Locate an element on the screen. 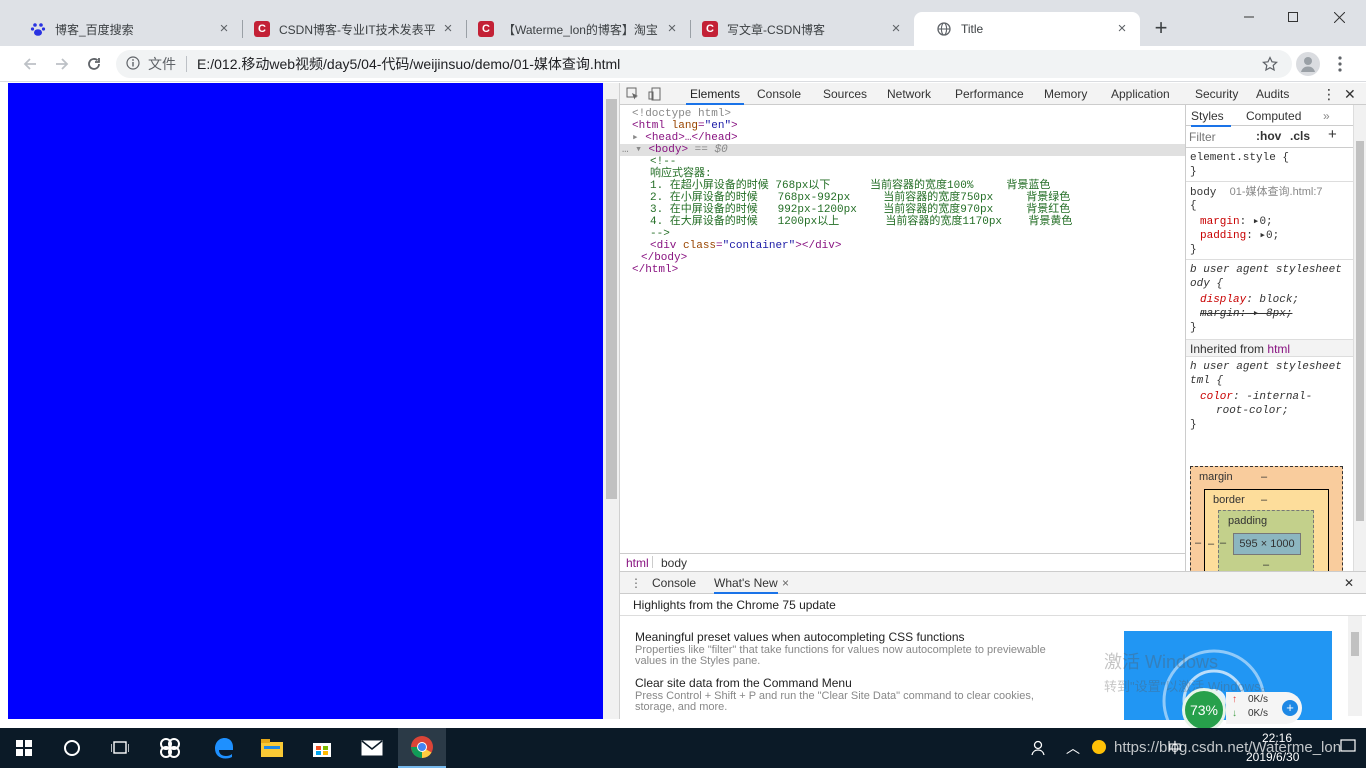 The image size is (1366, 768). head-node: ▸ <head>…</head> is located at coordinates (685, 138).